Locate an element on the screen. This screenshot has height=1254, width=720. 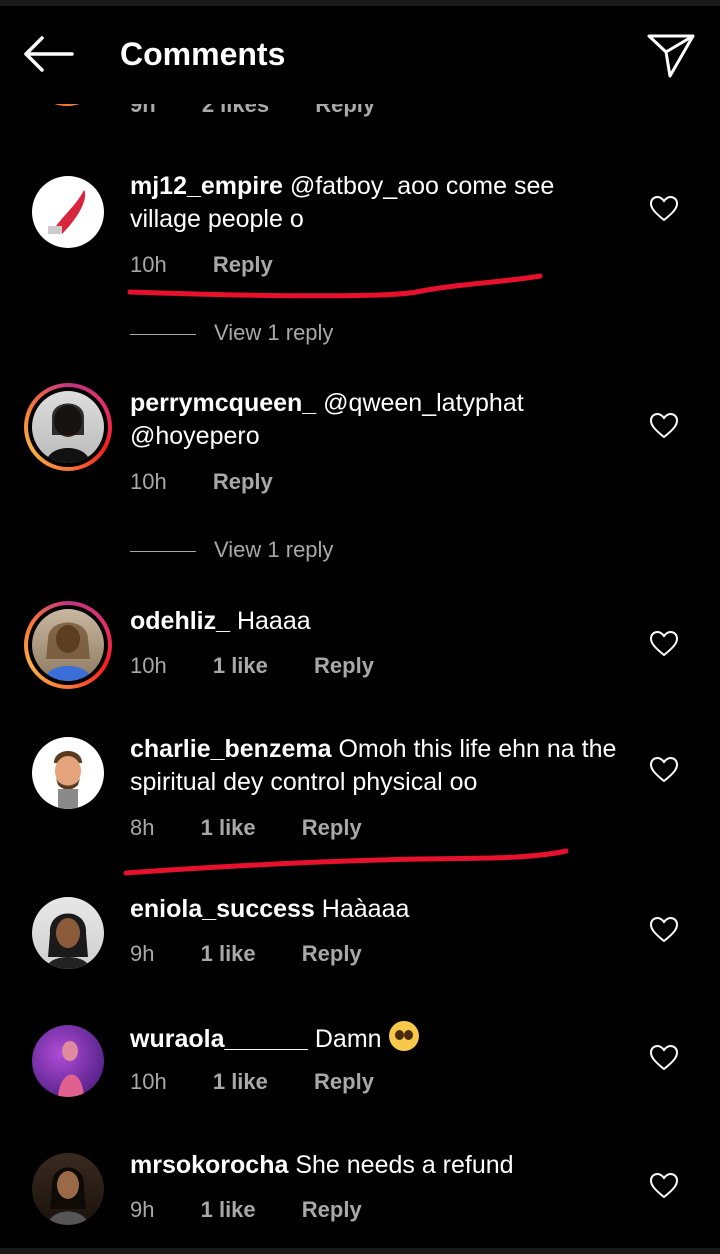
page-title: Comments is located at coordinates (203, 54).